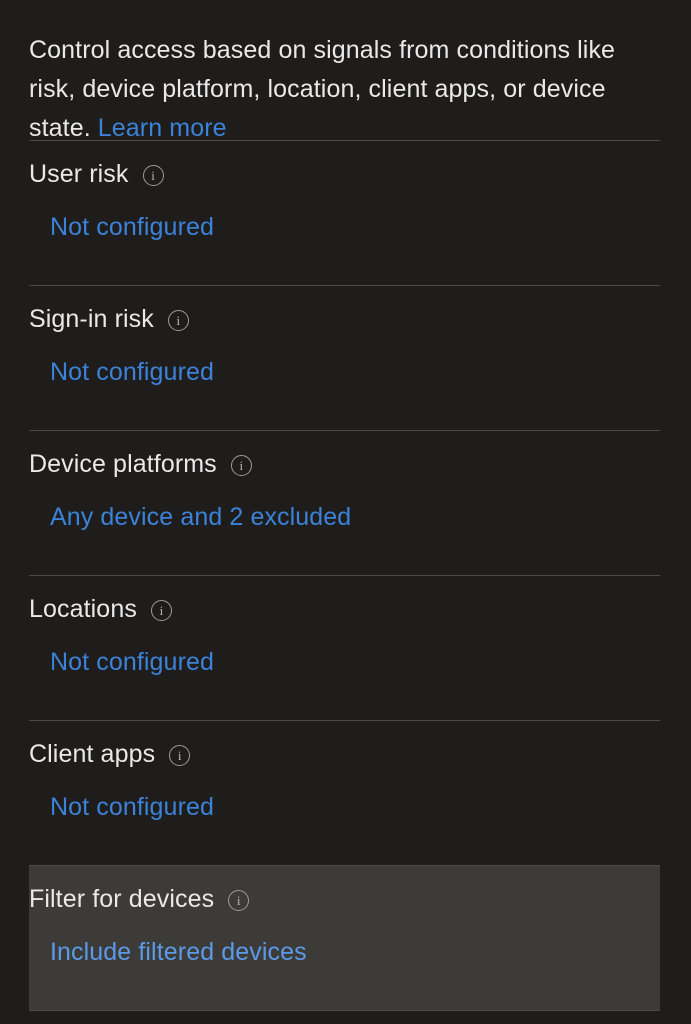 This screenshot has width=691, height=1024. What do you see at coordinates (344, 319) in the screenshot?
I see `section-header: Sign-in risk i` at bounding box center [344, 319].